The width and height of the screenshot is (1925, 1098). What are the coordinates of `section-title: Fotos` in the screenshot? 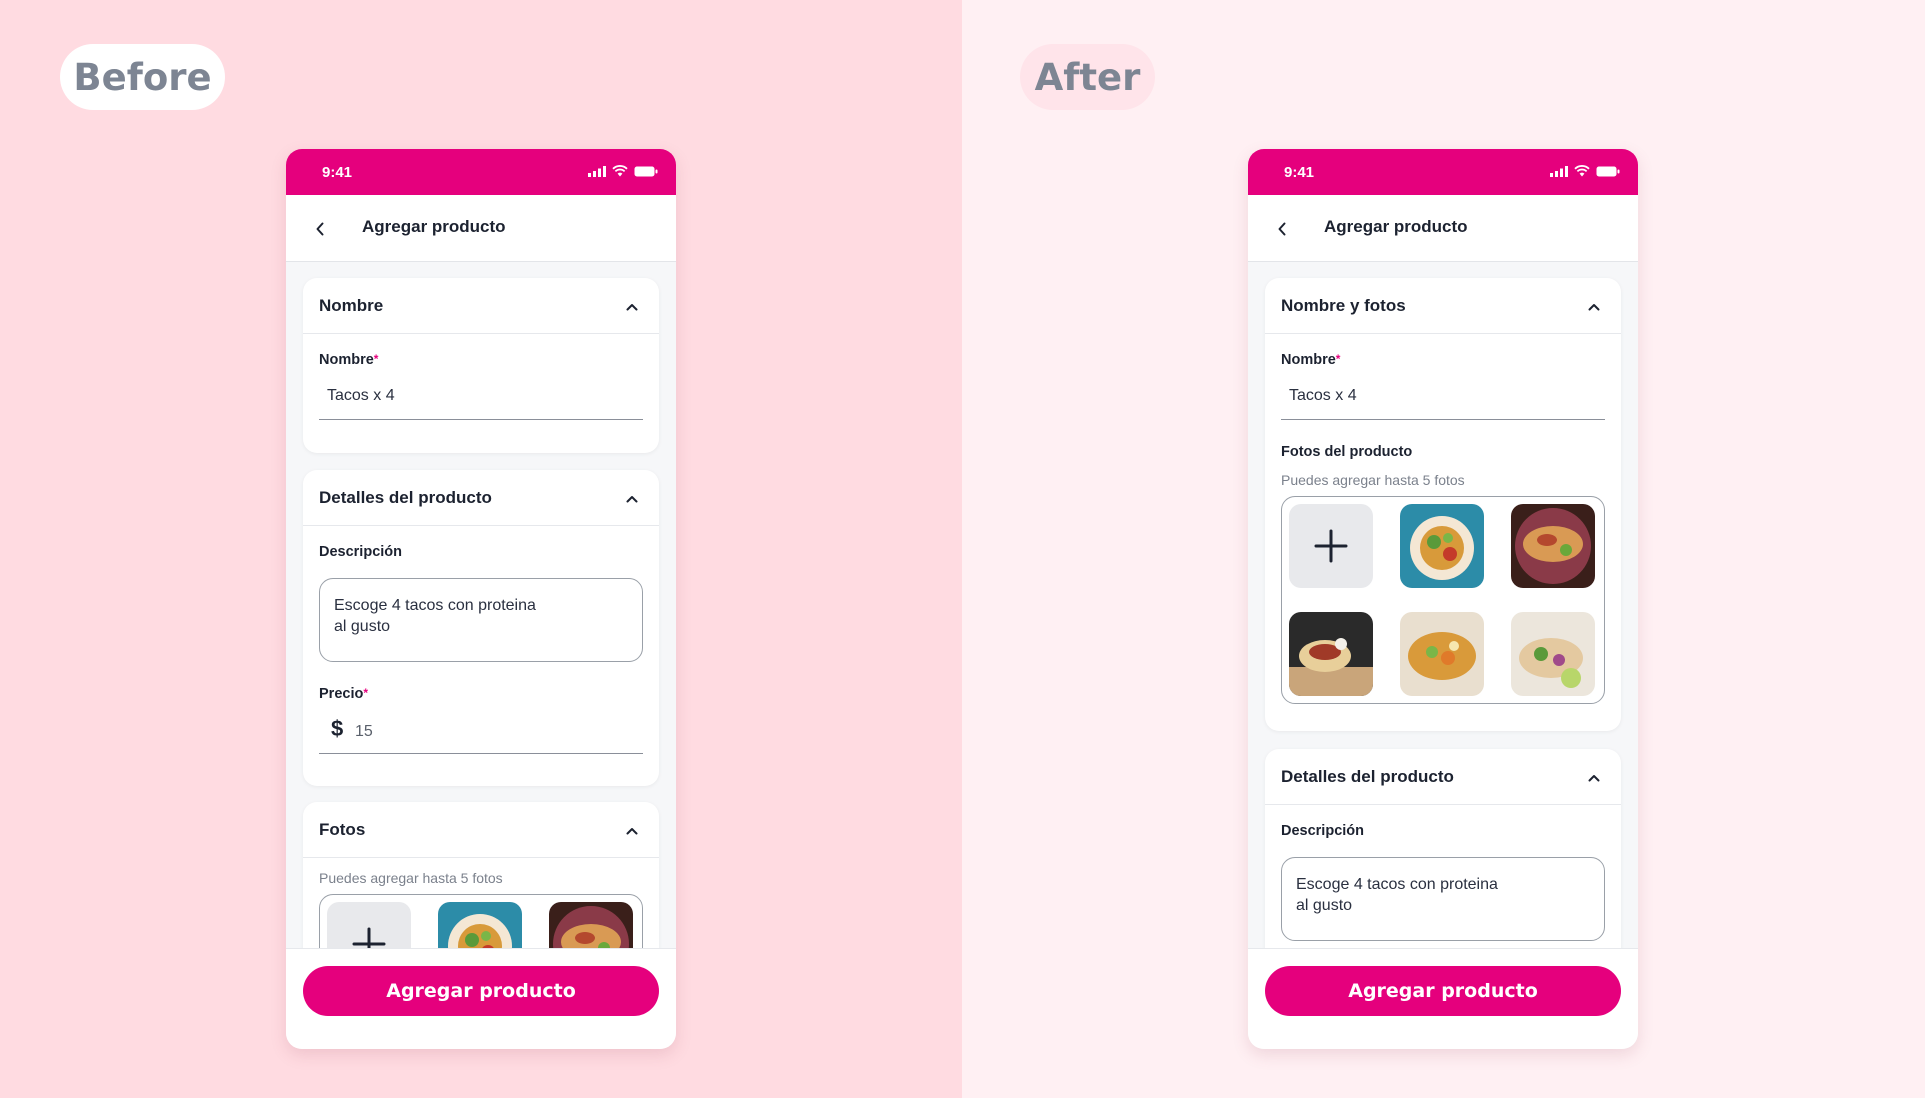 It's located at (342, 829).